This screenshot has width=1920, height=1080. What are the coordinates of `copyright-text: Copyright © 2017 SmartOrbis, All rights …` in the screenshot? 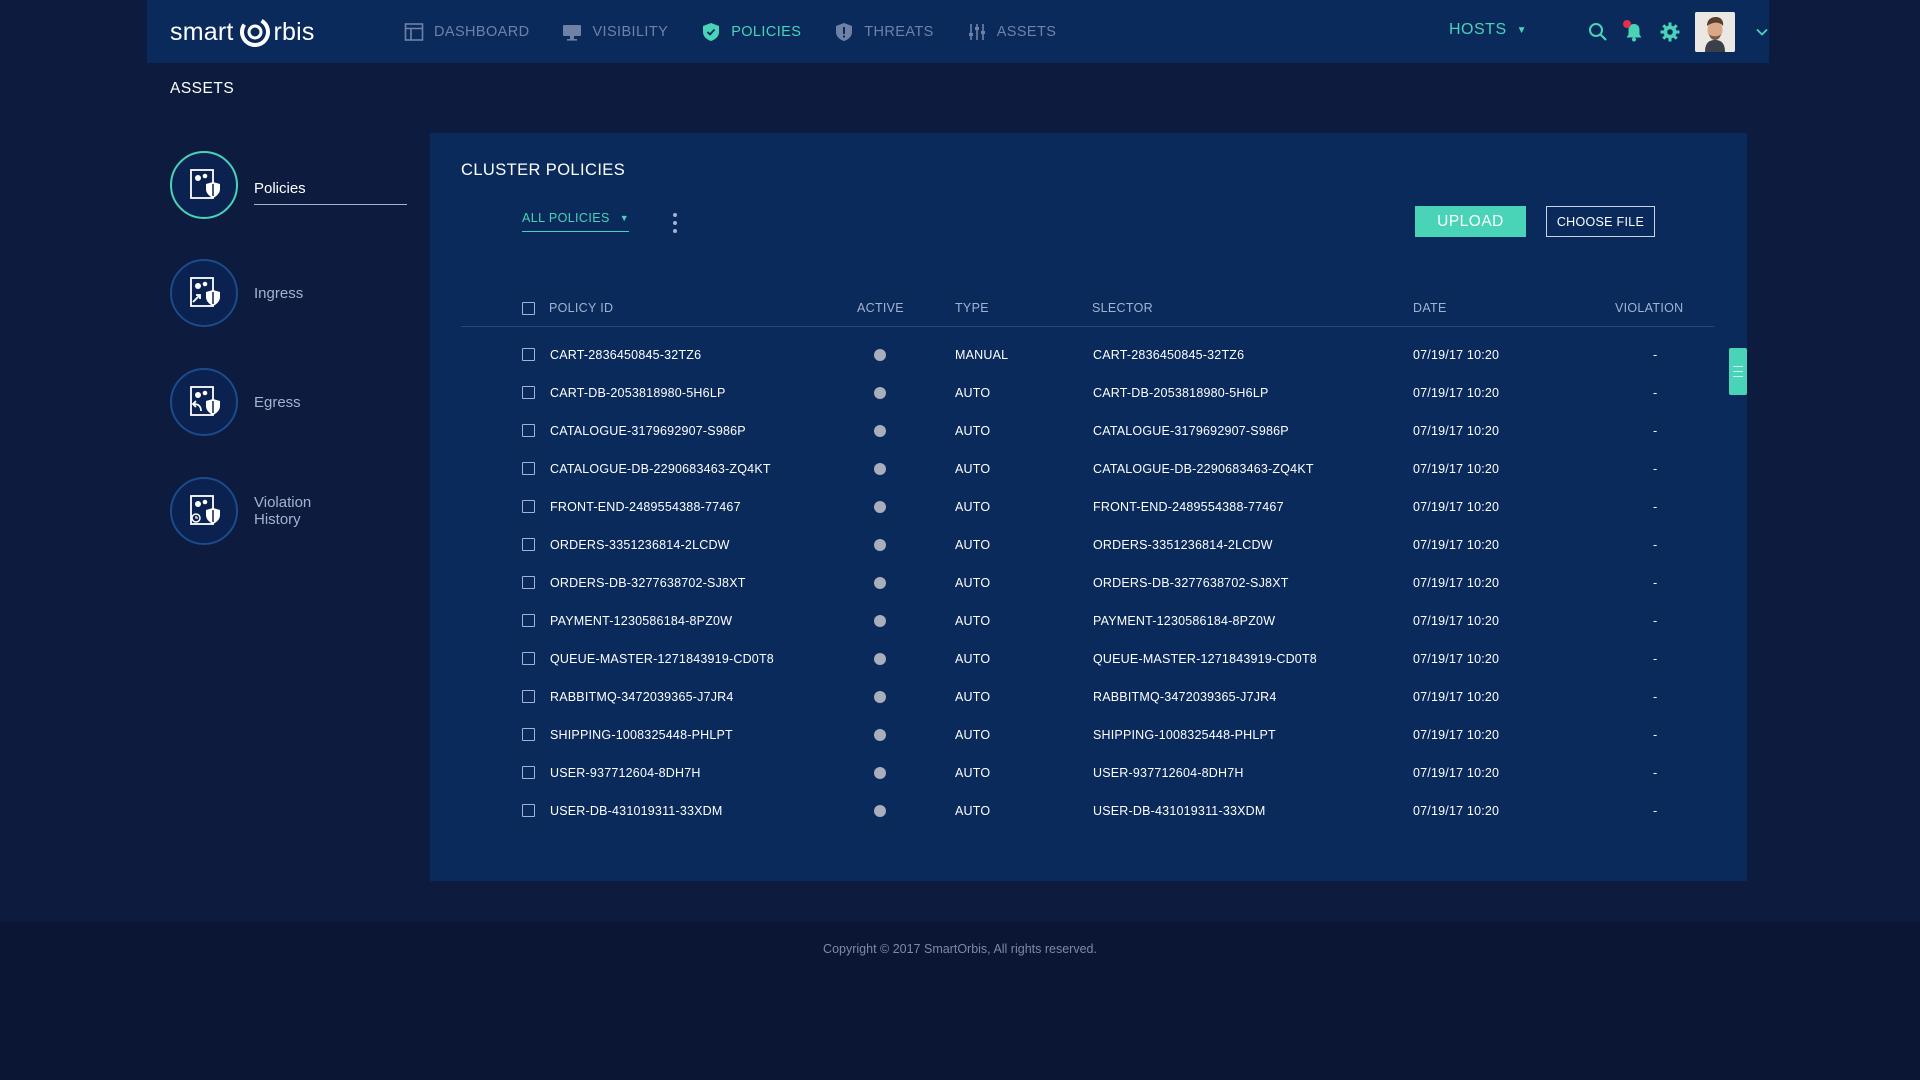 It's located at (960, 949).